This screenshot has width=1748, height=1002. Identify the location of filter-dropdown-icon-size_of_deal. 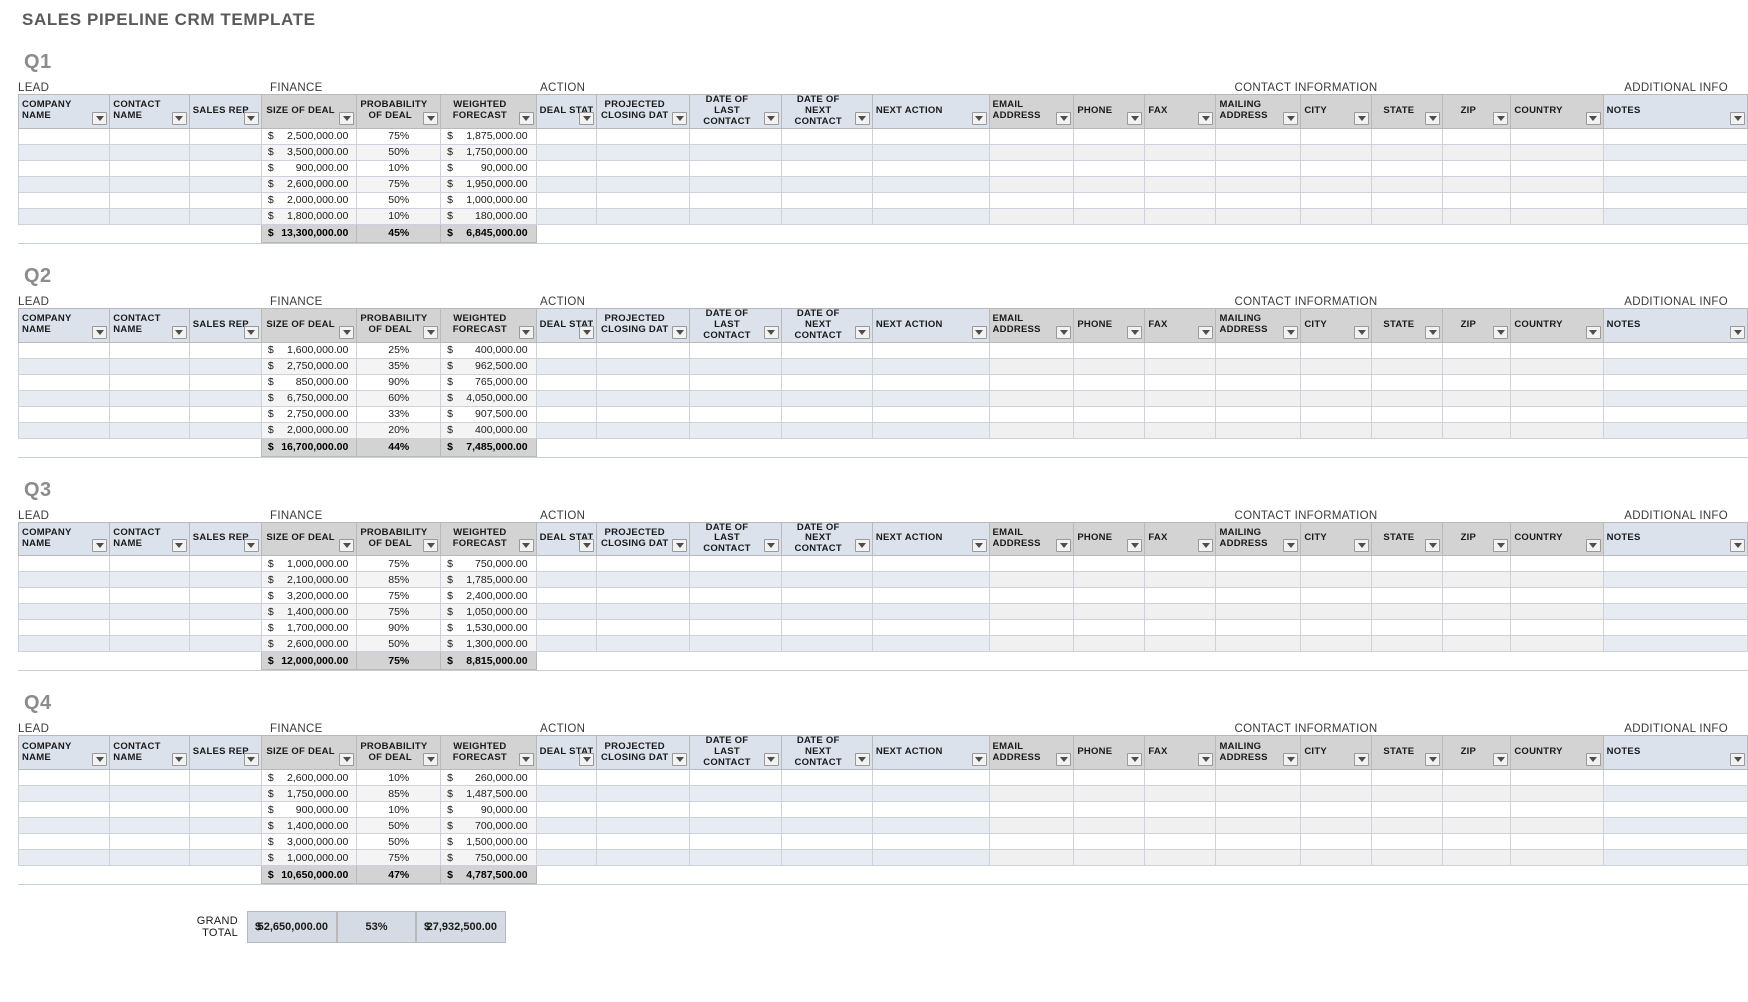
(347, 332).